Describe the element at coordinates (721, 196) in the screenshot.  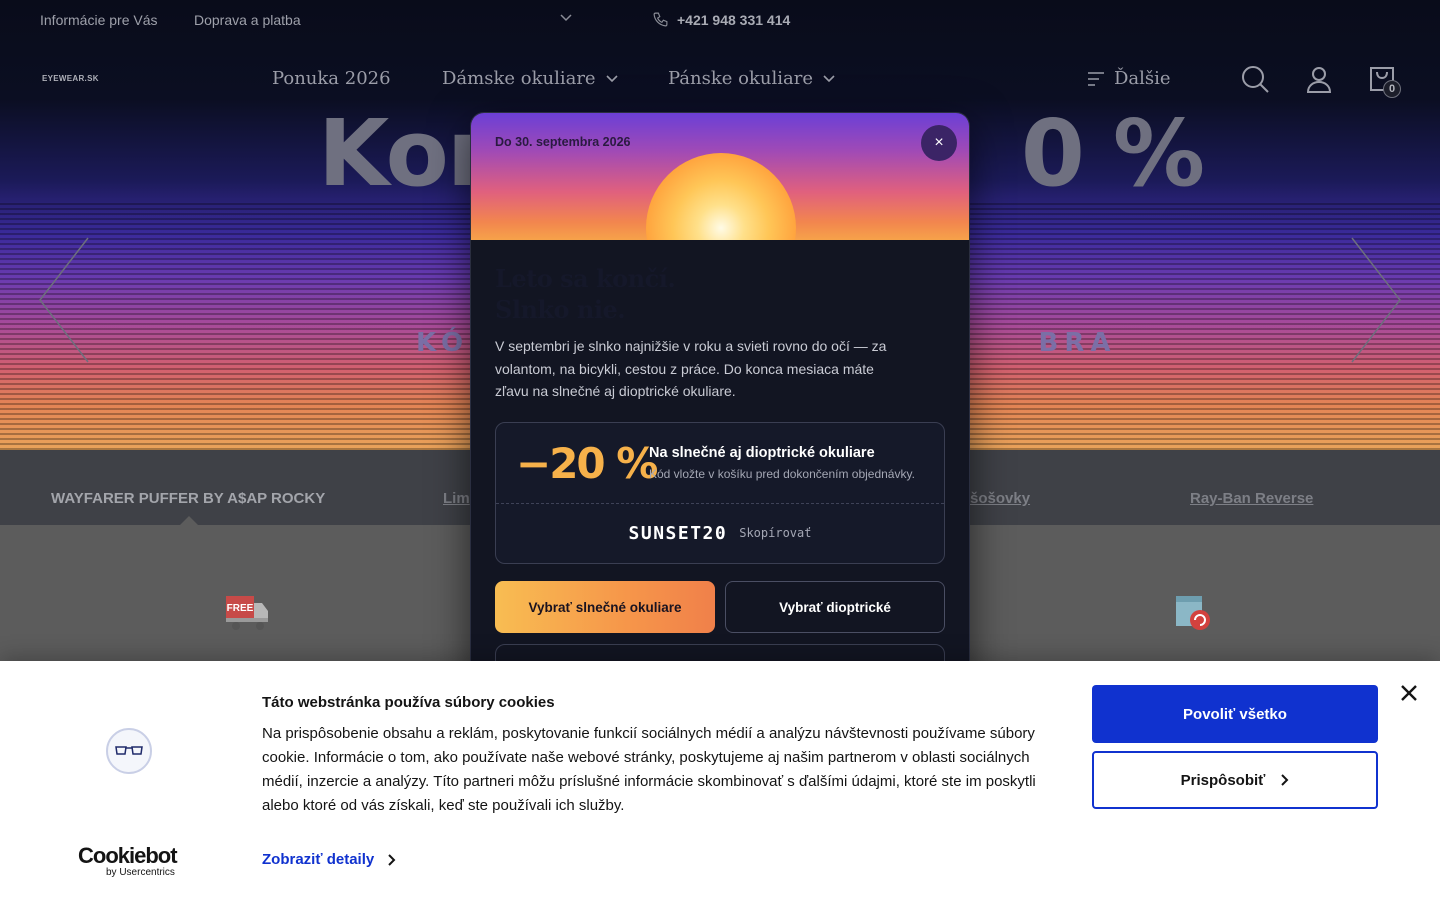
I see `sun-illustration` at that location.